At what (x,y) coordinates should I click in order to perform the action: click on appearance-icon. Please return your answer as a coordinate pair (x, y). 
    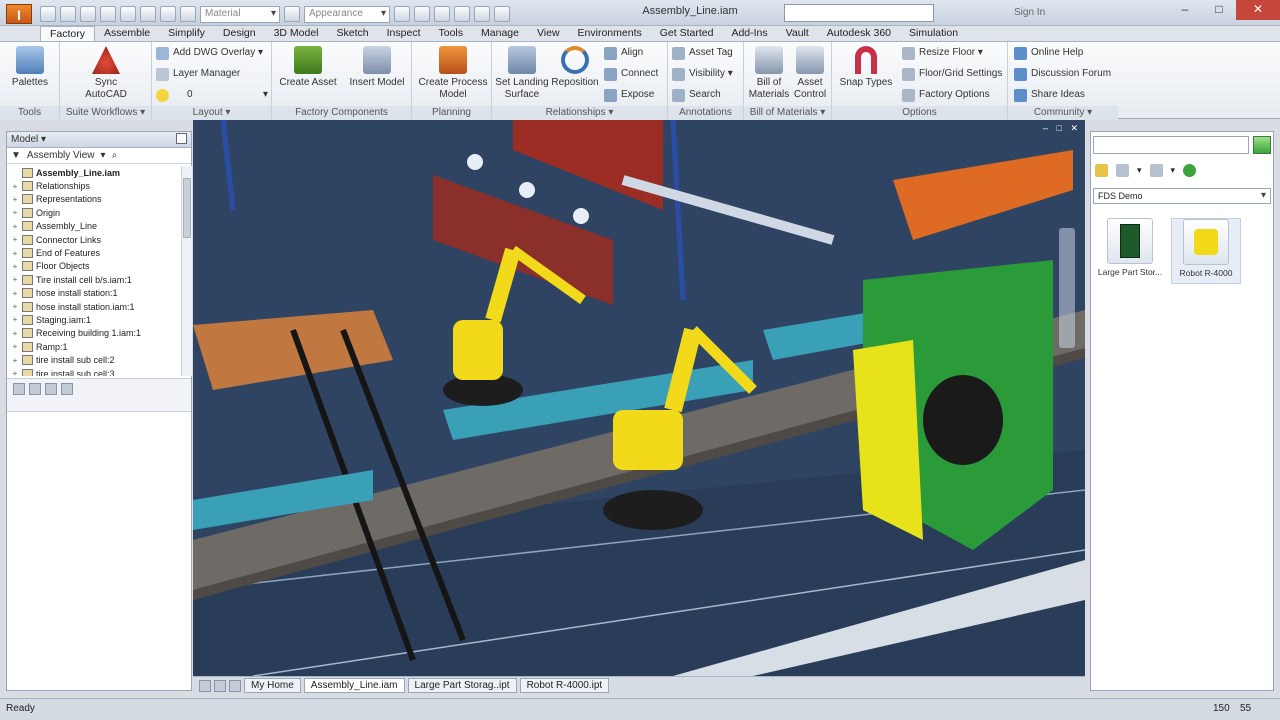
    Looking at the image, I should click on (292, 14).